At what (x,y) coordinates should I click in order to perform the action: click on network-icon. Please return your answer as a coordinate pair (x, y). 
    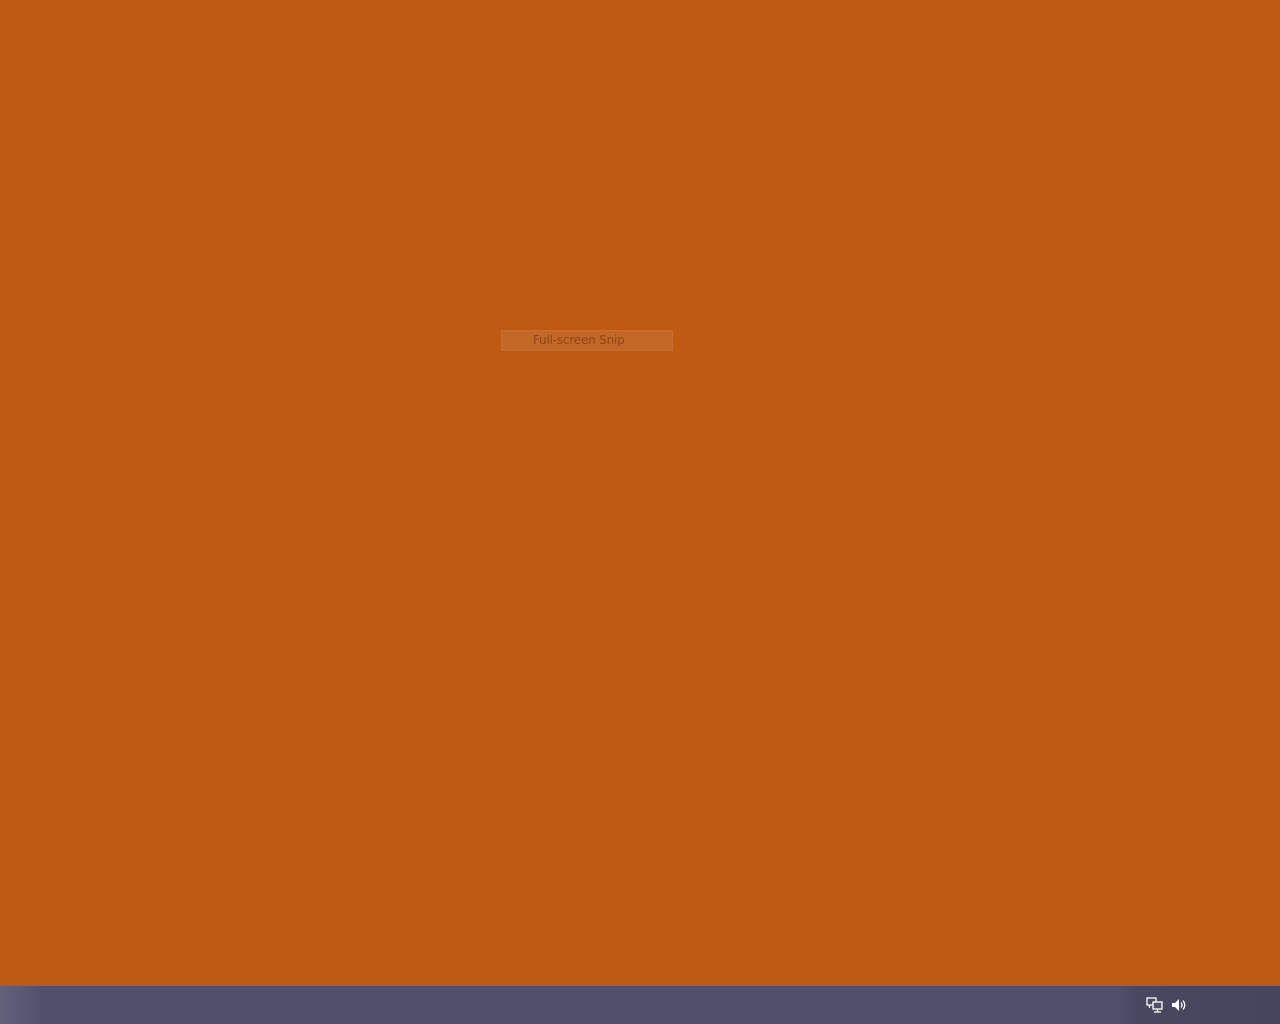
    Looking at the image, I should click on (1155, 1005).